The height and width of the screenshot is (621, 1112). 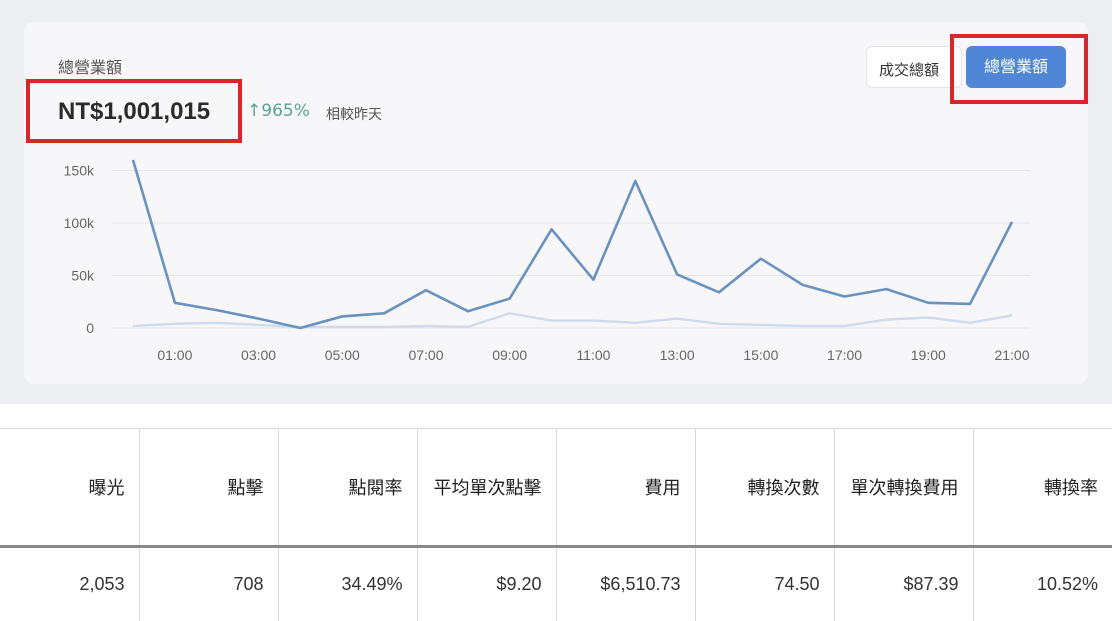 What do you see at coordinates (347, 583) in the screenshot?
I see `cell-ctr: 34.49%` at bounding box center [347, 583].